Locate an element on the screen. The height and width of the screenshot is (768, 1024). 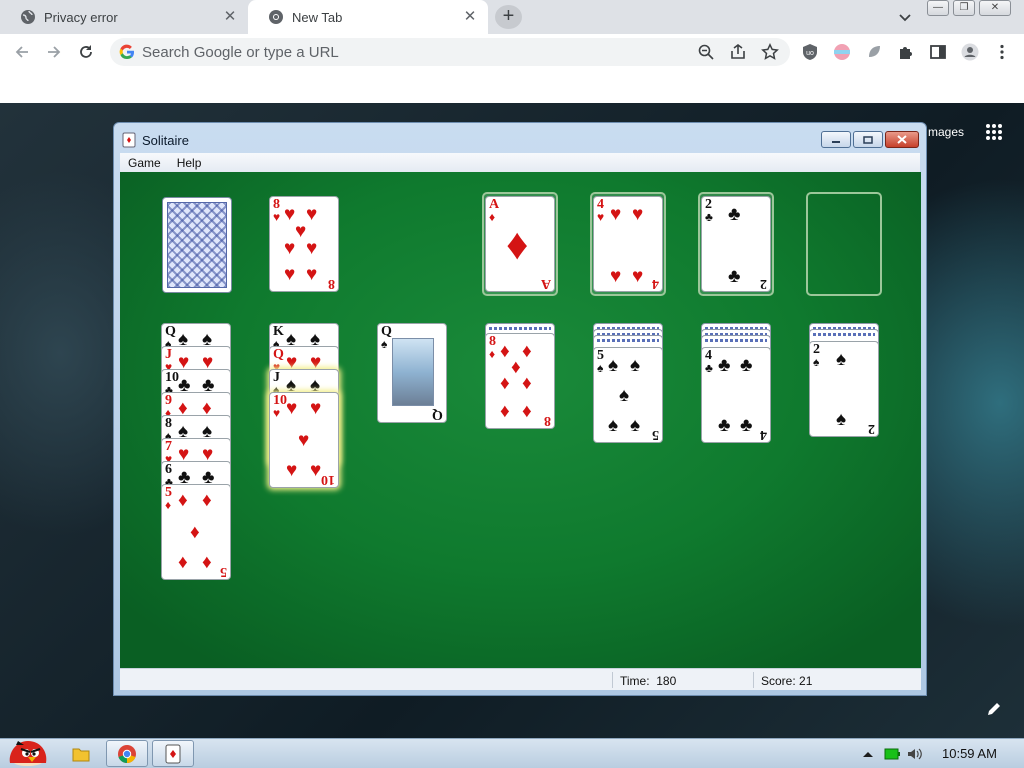
tableau-card-5-spades: 5 ♠ ♠ ♠ ♠ ♠ ♠ 5 is located at coordinates (628, 395).